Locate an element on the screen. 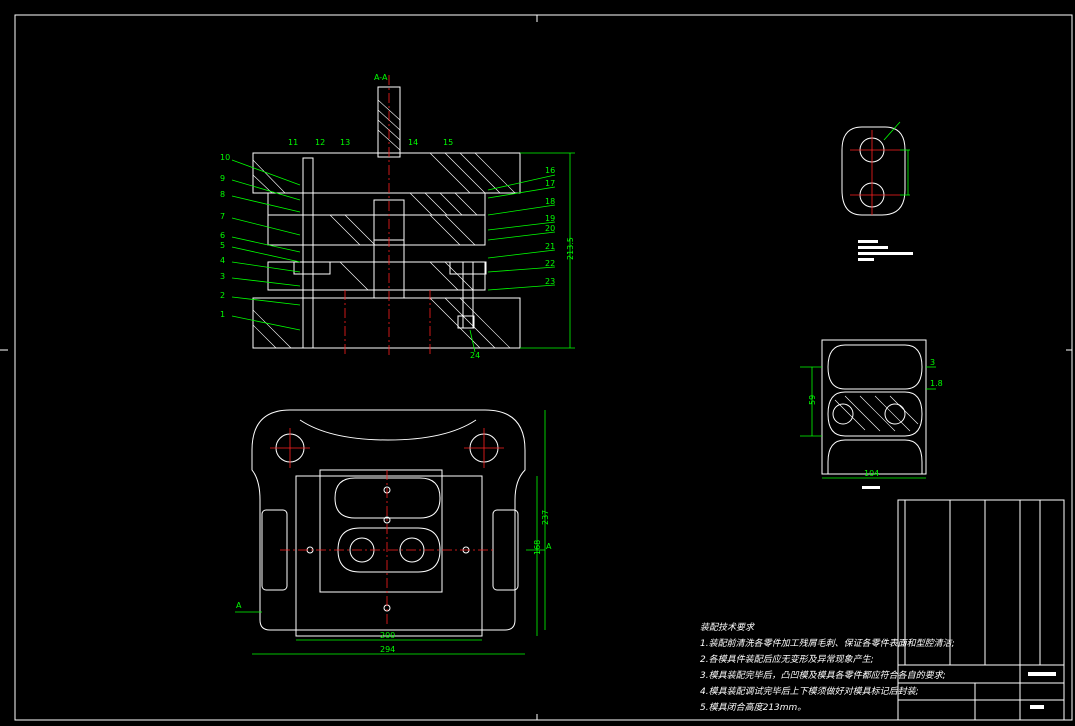 The image size is (1075, 726). title-block is located at coordinates (981, 610).